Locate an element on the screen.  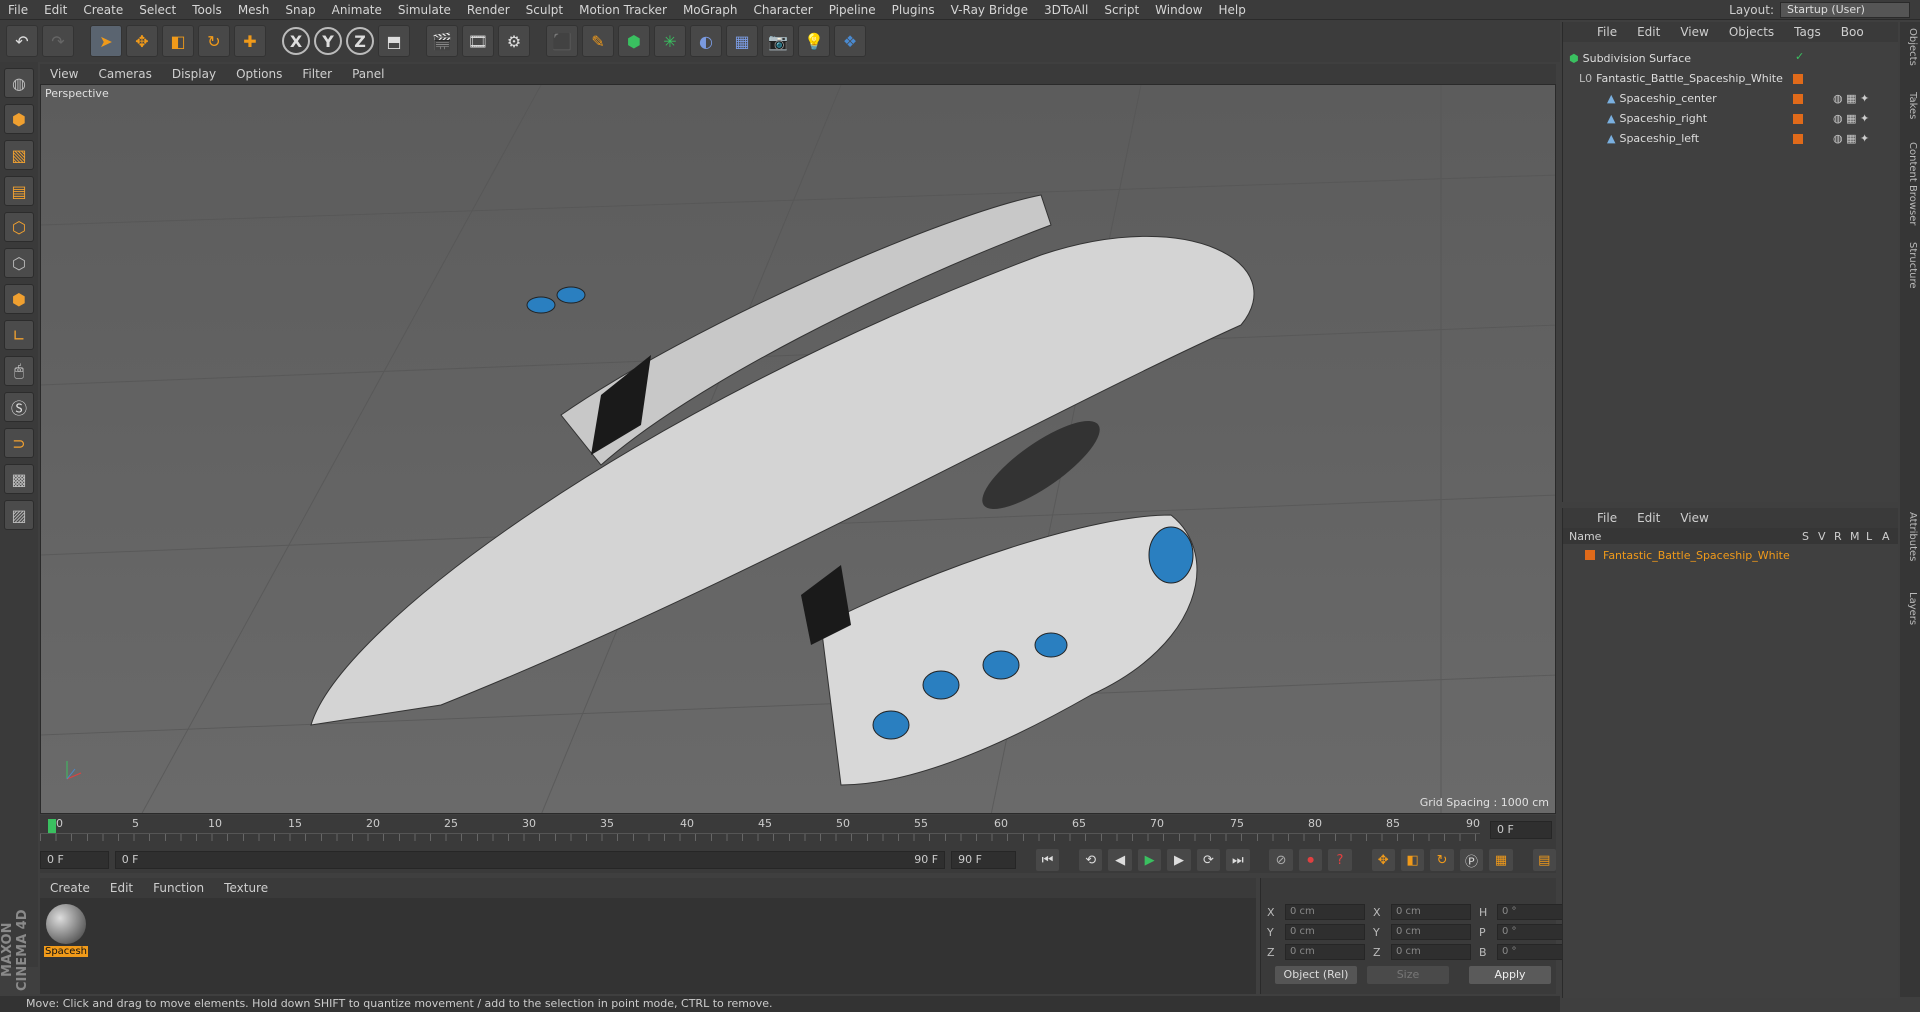
polygons-mode-icon: ⬢ is located at coordinates (19, 299).